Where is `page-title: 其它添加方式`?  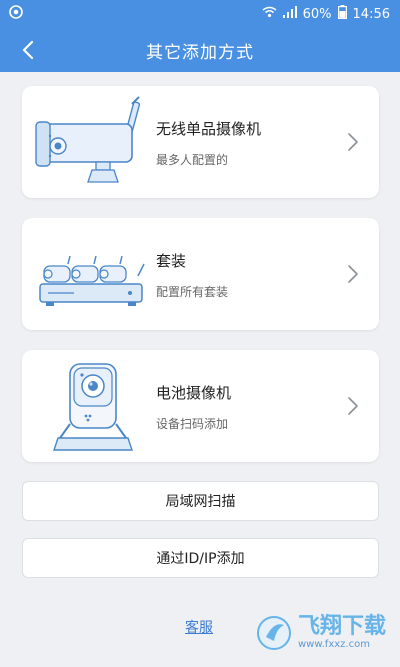
page-title: 其它添加方式 is located at coordinates (200, 52).